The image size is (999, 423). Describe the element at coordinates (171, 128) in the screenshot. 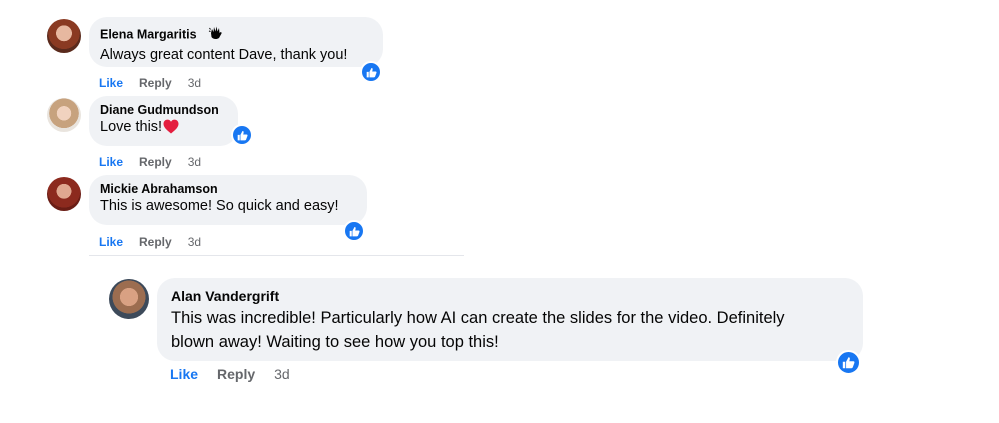

I see `red-heart-icon` at that location.